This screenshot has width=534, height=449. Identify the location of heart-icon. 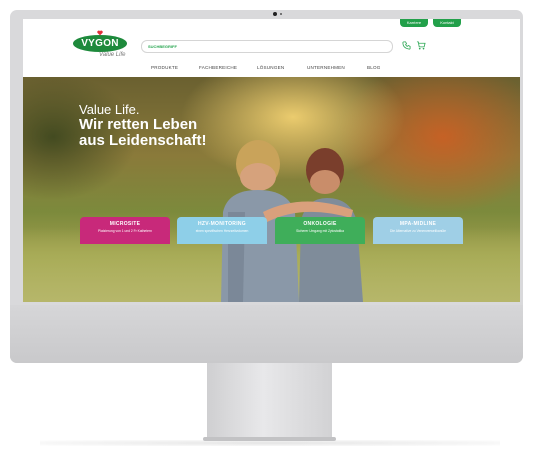
(100, 33).